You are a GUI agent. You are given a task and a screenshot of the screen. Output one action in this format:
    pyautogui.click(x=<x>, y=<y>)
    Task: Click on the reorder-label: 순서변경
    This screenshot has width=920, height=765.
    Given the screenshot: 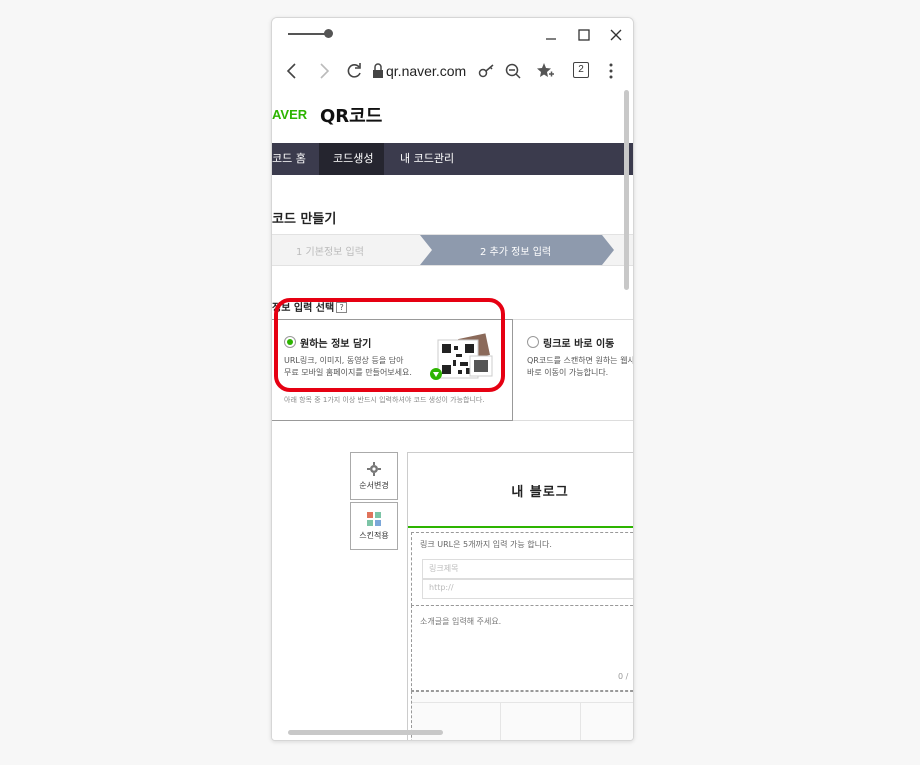 What is the action you would take?
    pyautogui.click(x=374, y=485)
    